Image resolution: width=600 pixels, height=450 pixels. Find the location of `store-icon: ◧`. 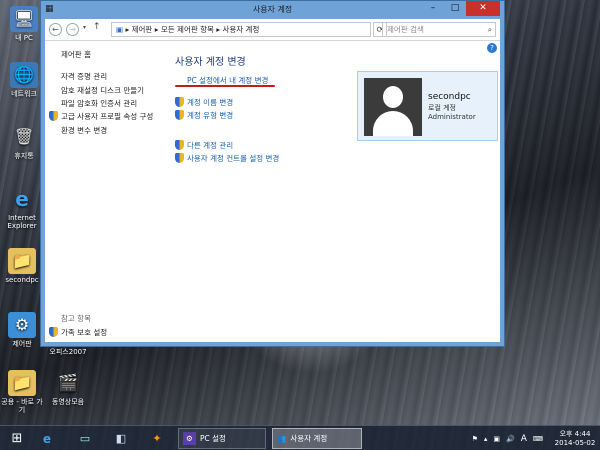

store-icon: ◧ is located at coordinates (121, 438).